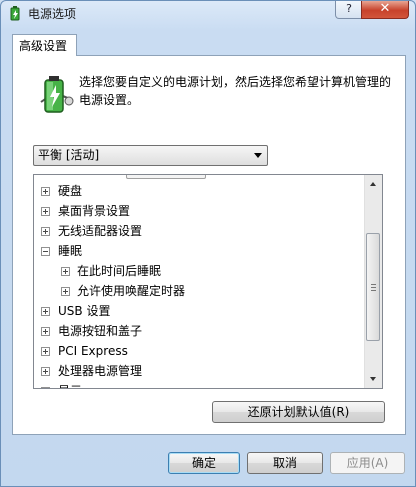 This screenshot has height=487, width=416. I want to click on arrow-up-icon, so click(373, 184).